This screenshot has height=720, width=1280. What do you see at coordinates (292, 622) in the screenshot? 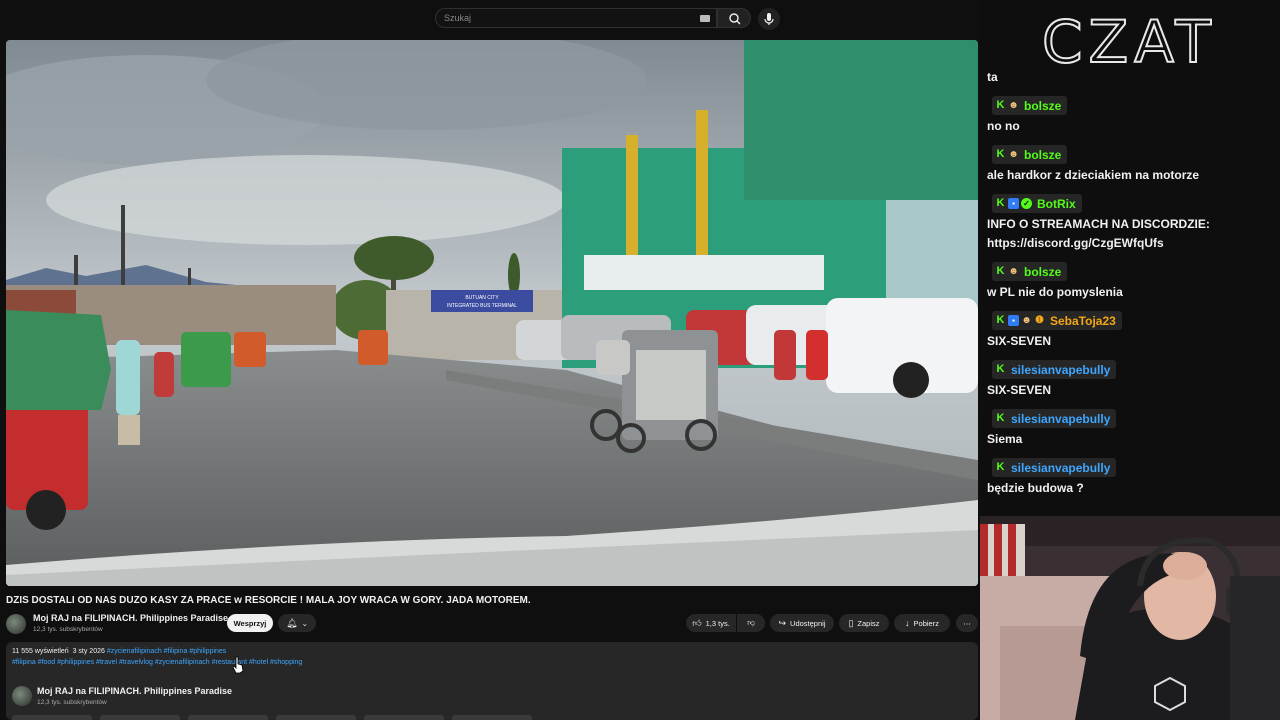
I see `bell-icon: 🔔︎` at bounding box center [292, 622].